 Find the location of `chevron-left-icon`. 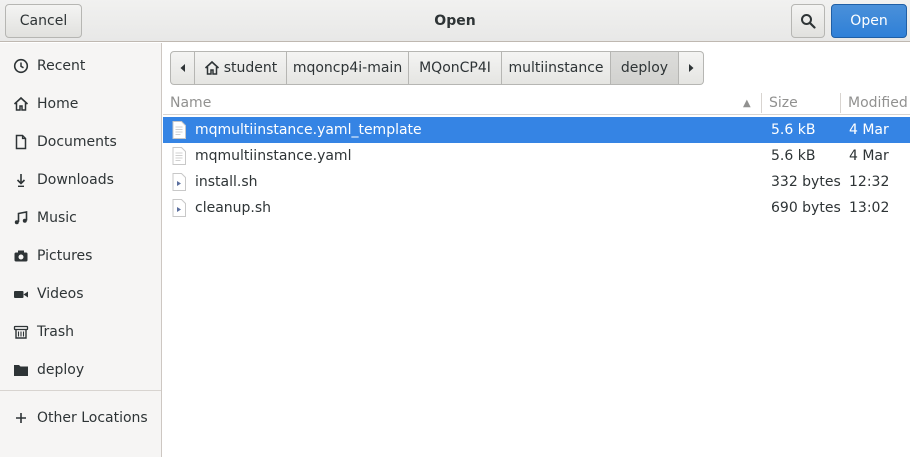

chevron-left-icon is located at coordinates (182, 68).